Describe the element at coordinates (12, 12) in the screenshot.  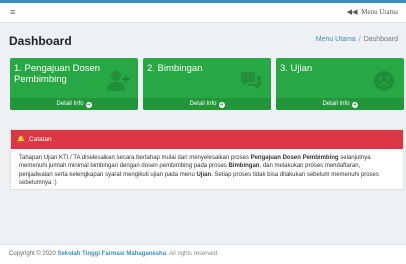
I see `hamburger-menu-icon: ≡` at that location.